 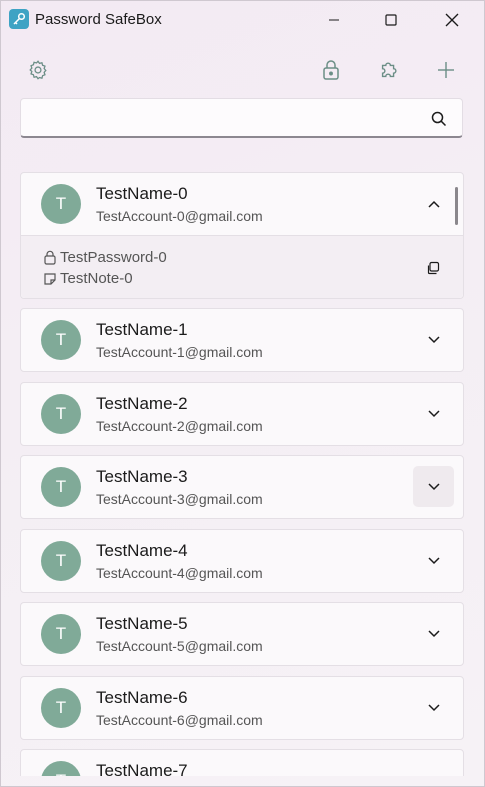 What do you see at coordinates (228, 119) in the screenshot?
I see `search-input` at bounding box center [228, 119].